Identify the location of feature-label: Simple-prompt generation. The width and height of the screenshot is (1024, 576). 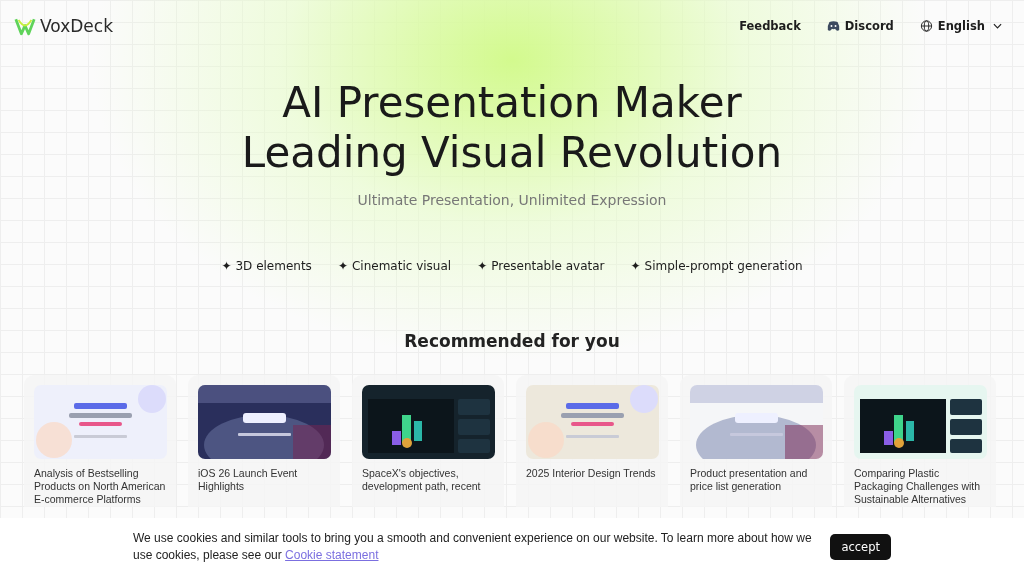
(723, 266).